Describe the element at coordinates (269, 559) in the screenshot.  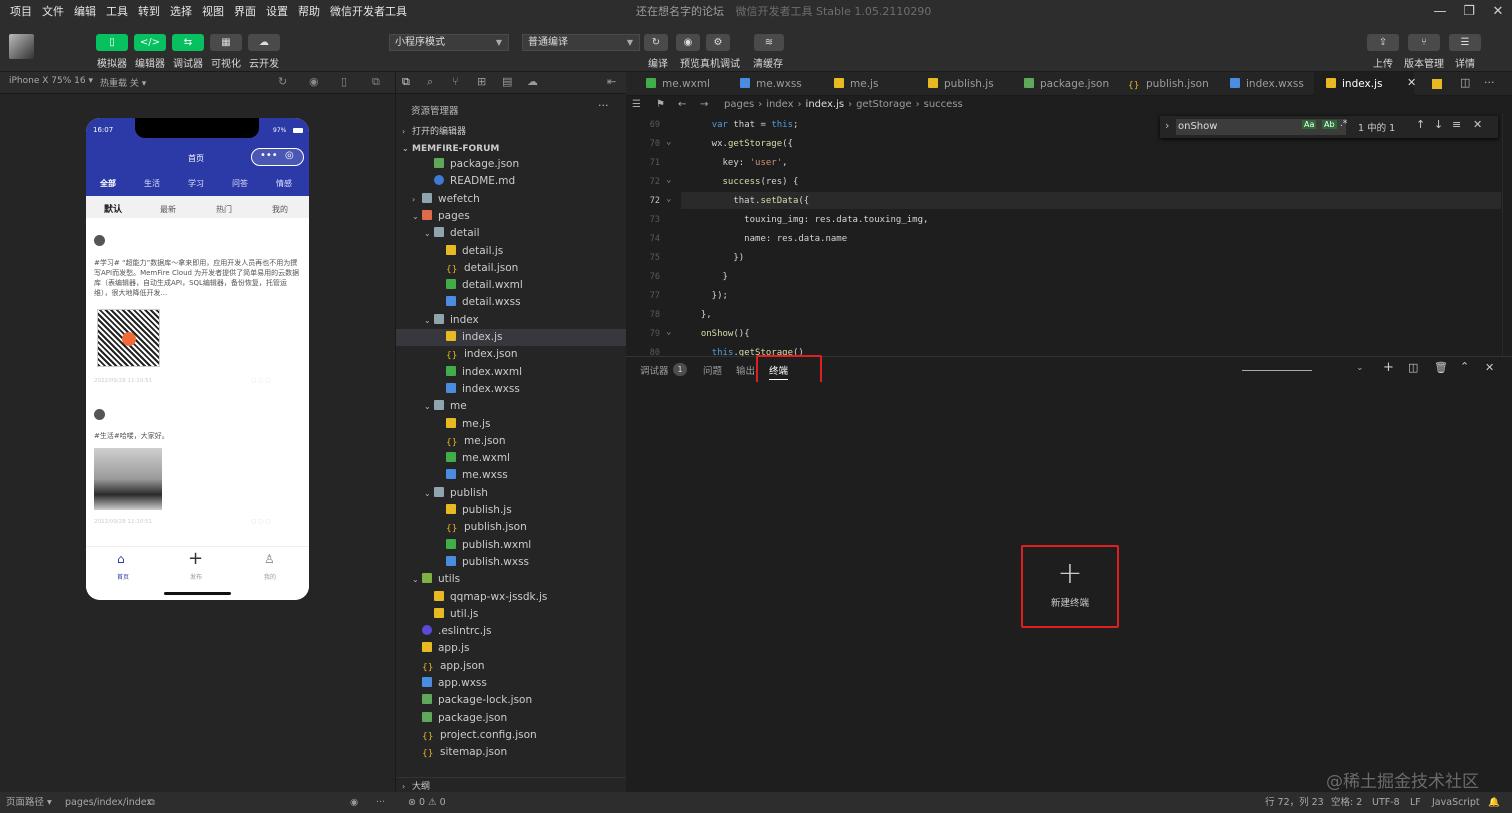
I see `user-icon: ♙` at that location.